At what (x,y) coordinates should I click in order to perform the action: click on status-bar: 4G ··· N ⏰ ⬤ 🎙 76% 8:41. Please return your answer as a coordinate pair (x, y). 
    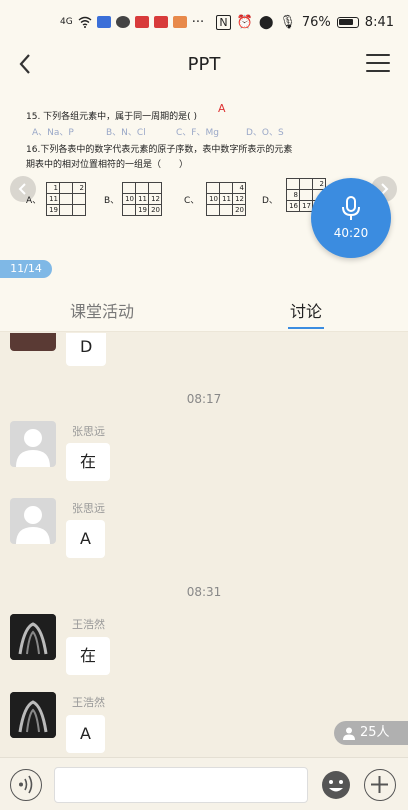
    Looking at the image, I should click on (204, 22).